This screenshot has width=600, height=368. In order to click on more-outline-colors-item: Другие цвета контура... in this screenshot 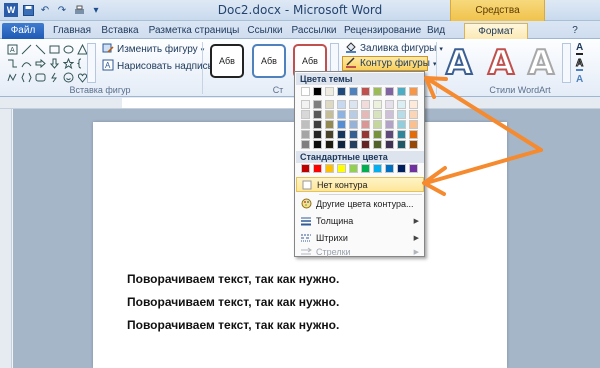, I will do `click(360, 203)`.